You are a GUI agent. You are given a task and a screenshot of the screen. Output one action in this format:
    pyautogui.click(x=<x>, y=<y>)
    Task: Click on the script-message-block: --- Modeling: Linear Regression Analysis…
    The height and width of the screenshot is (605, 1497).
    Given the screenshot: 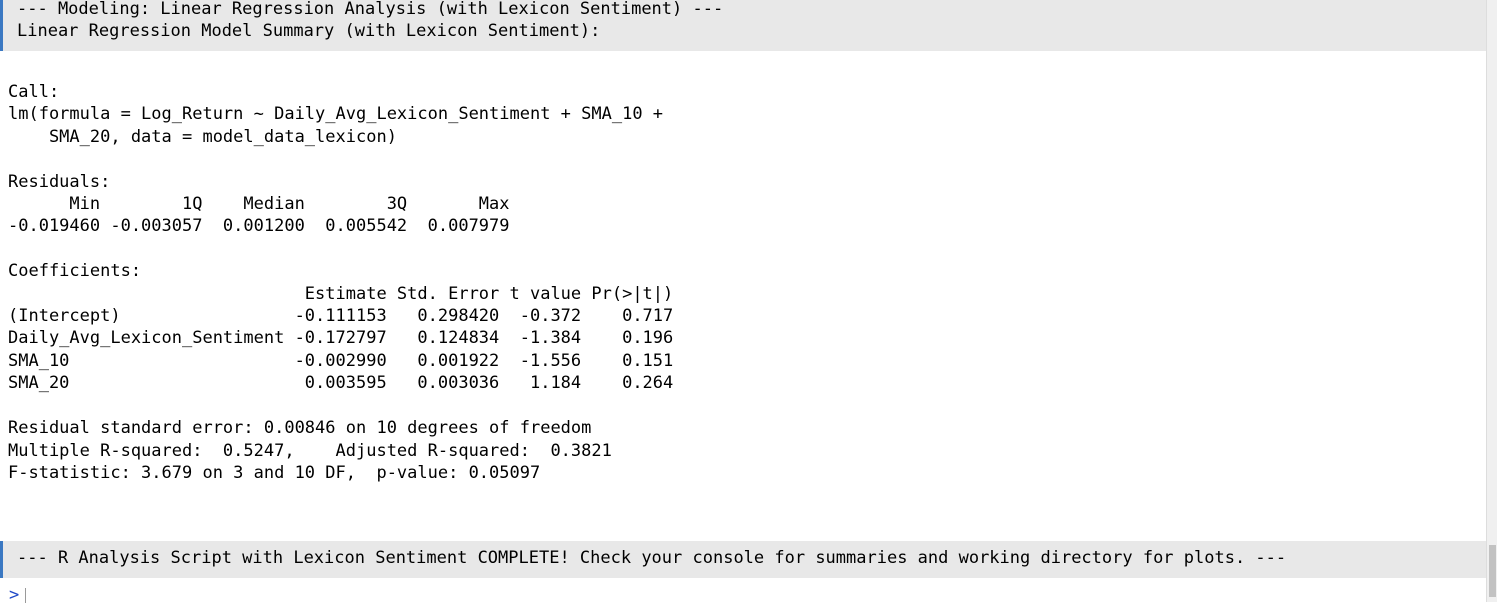 What is the action you would take?
    pyautogui.click(x=743, y=25)
    